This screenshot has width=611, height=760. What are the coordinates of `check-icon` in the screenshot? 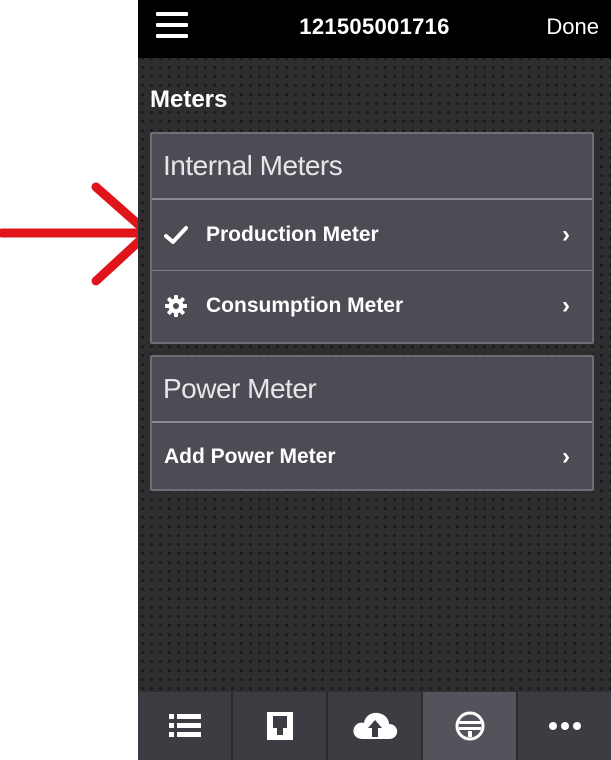 It's located at (179, 235).